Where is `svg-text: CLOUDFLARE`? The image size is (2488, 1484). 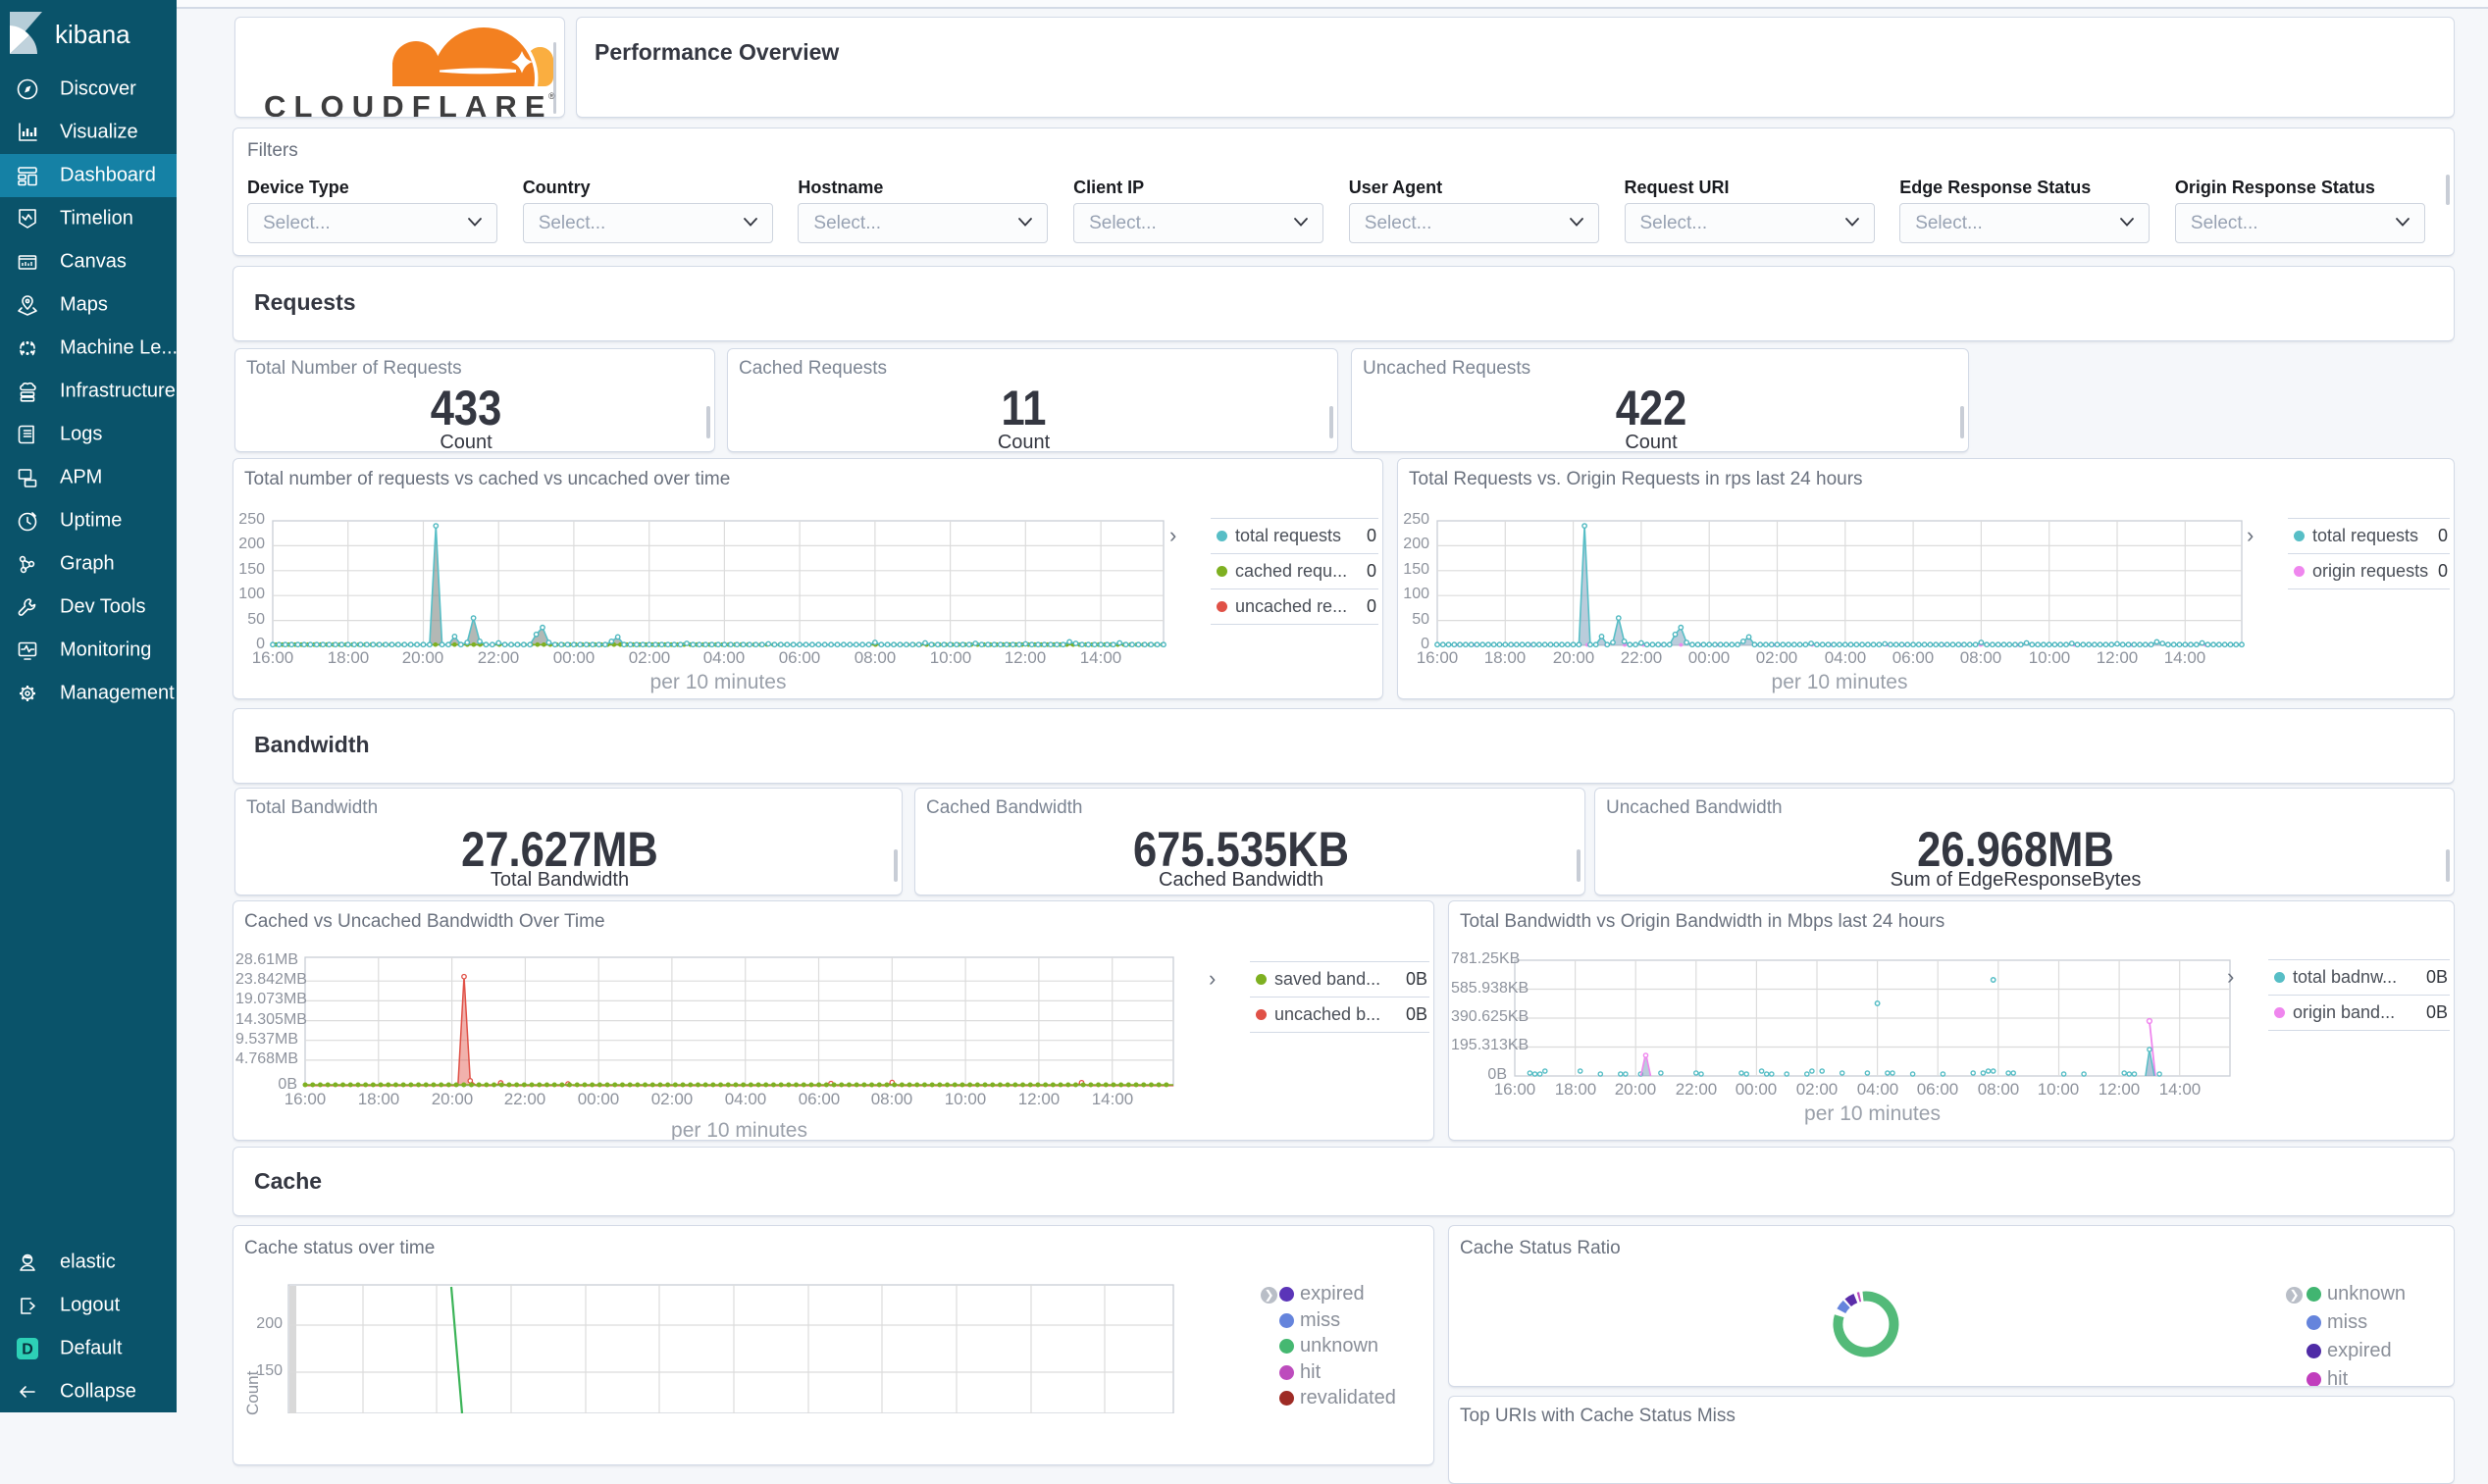 svg-text: CLOUDFLARE is located at coordinates (406, 103).